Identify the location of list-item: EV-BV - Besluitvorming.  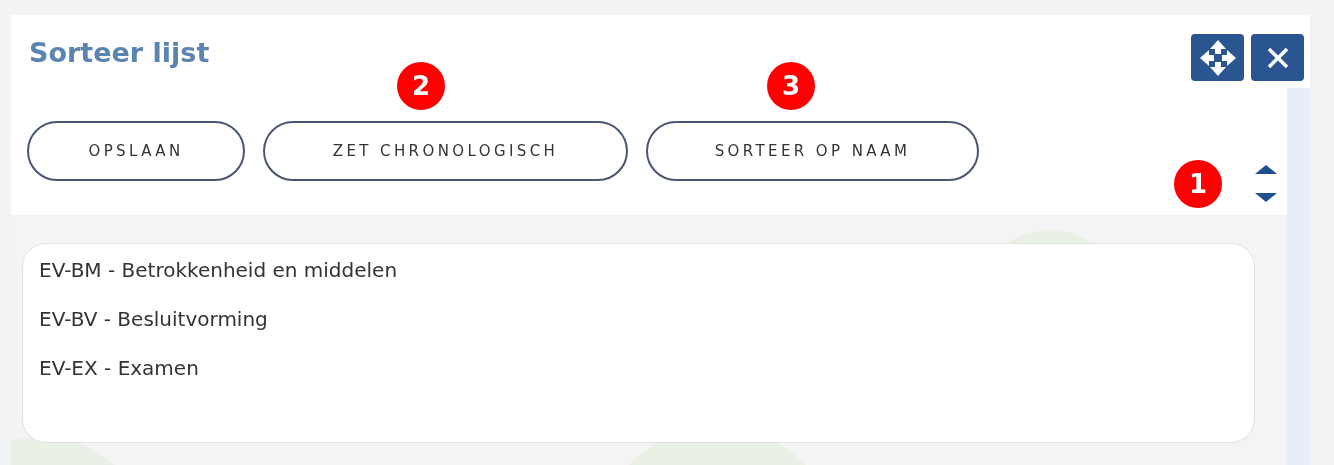
(638, 319).